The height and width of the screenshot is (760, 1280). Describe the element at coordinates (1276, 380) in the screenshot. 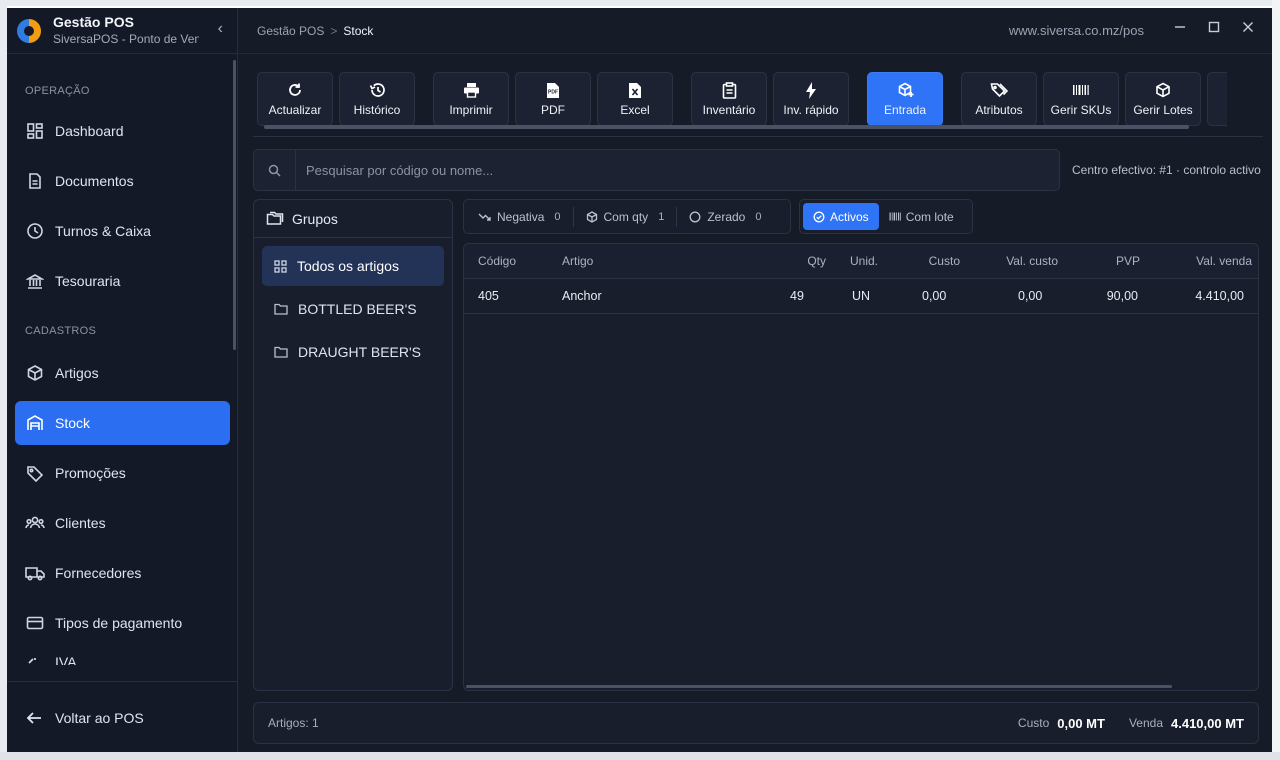

I see `desktop-strip` at that location.